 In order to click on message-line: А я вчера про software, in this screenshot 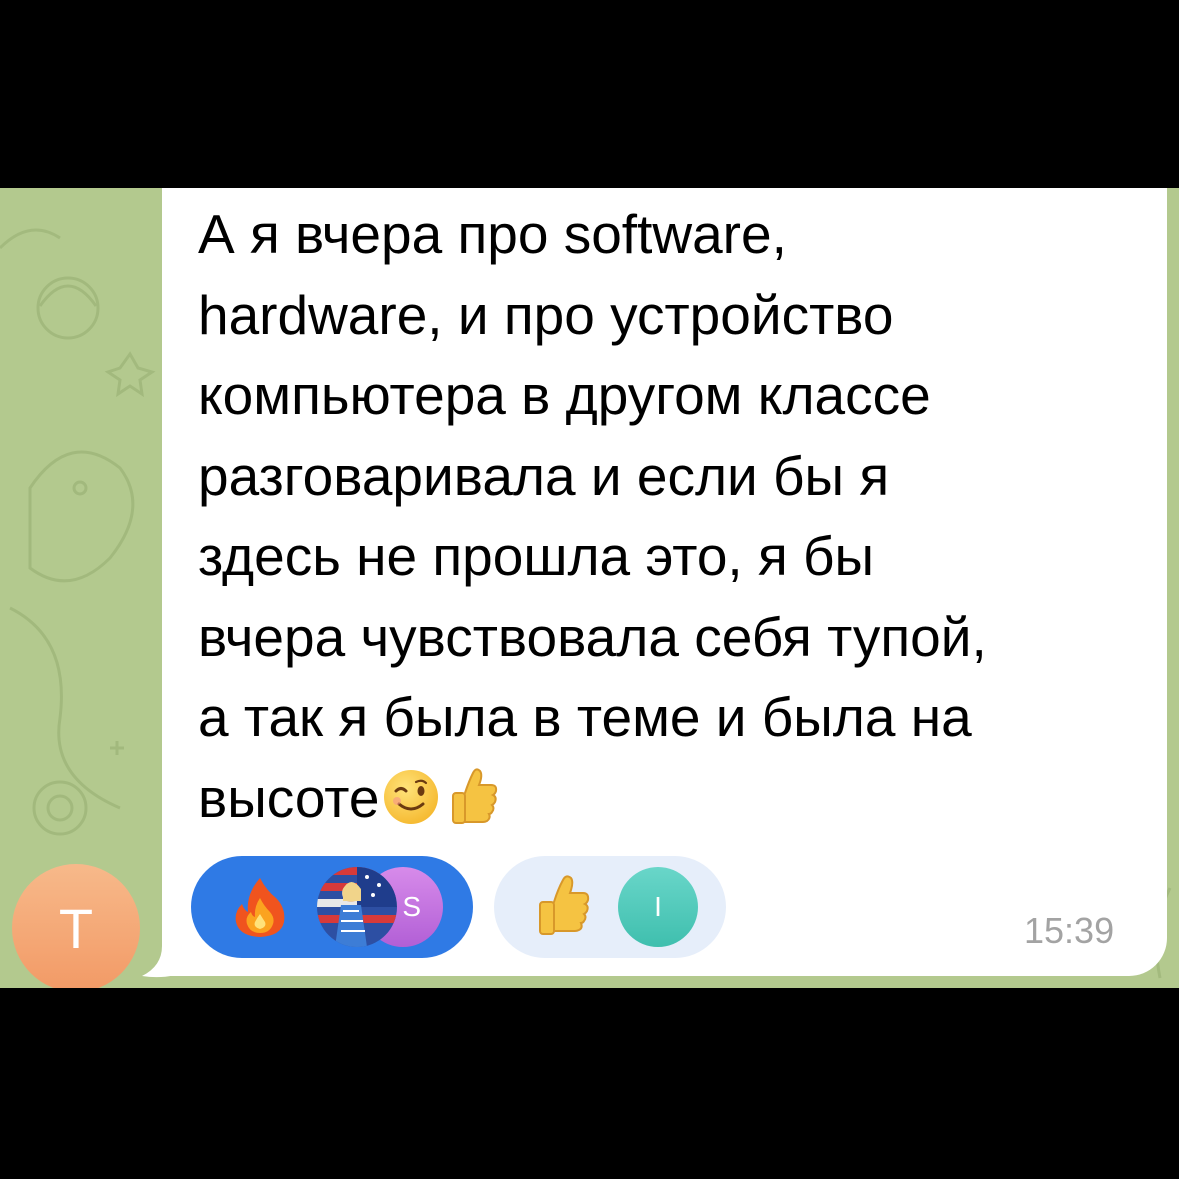, I will do `click(492, 234)`.